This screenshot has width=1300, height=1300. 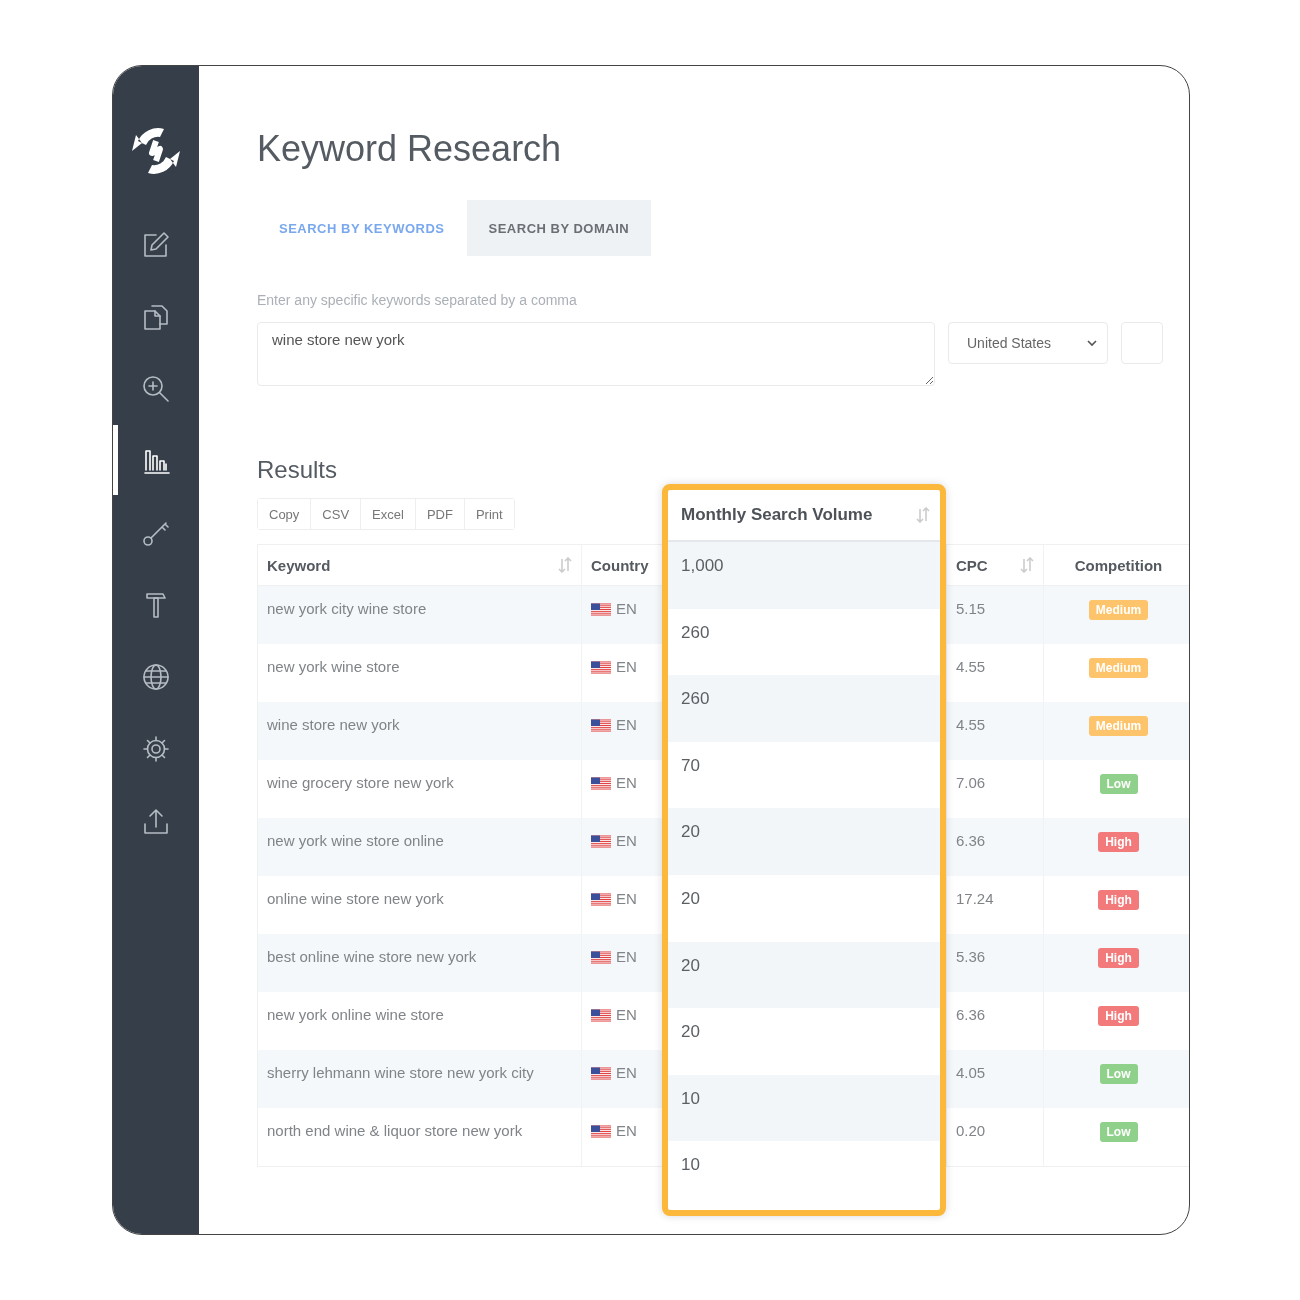 What do you see at coordinates (298, 470) in the screenshot?
I see `section-title: Results` at bounding box center [298, 470].